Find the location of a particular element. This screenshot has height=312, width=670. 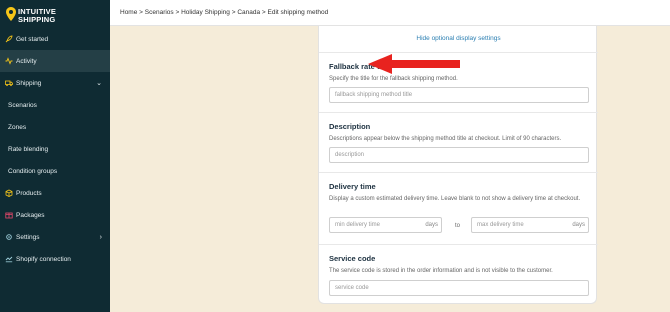

fallback-title-input: fallback shipping method title is located at coordinates (459, 95).